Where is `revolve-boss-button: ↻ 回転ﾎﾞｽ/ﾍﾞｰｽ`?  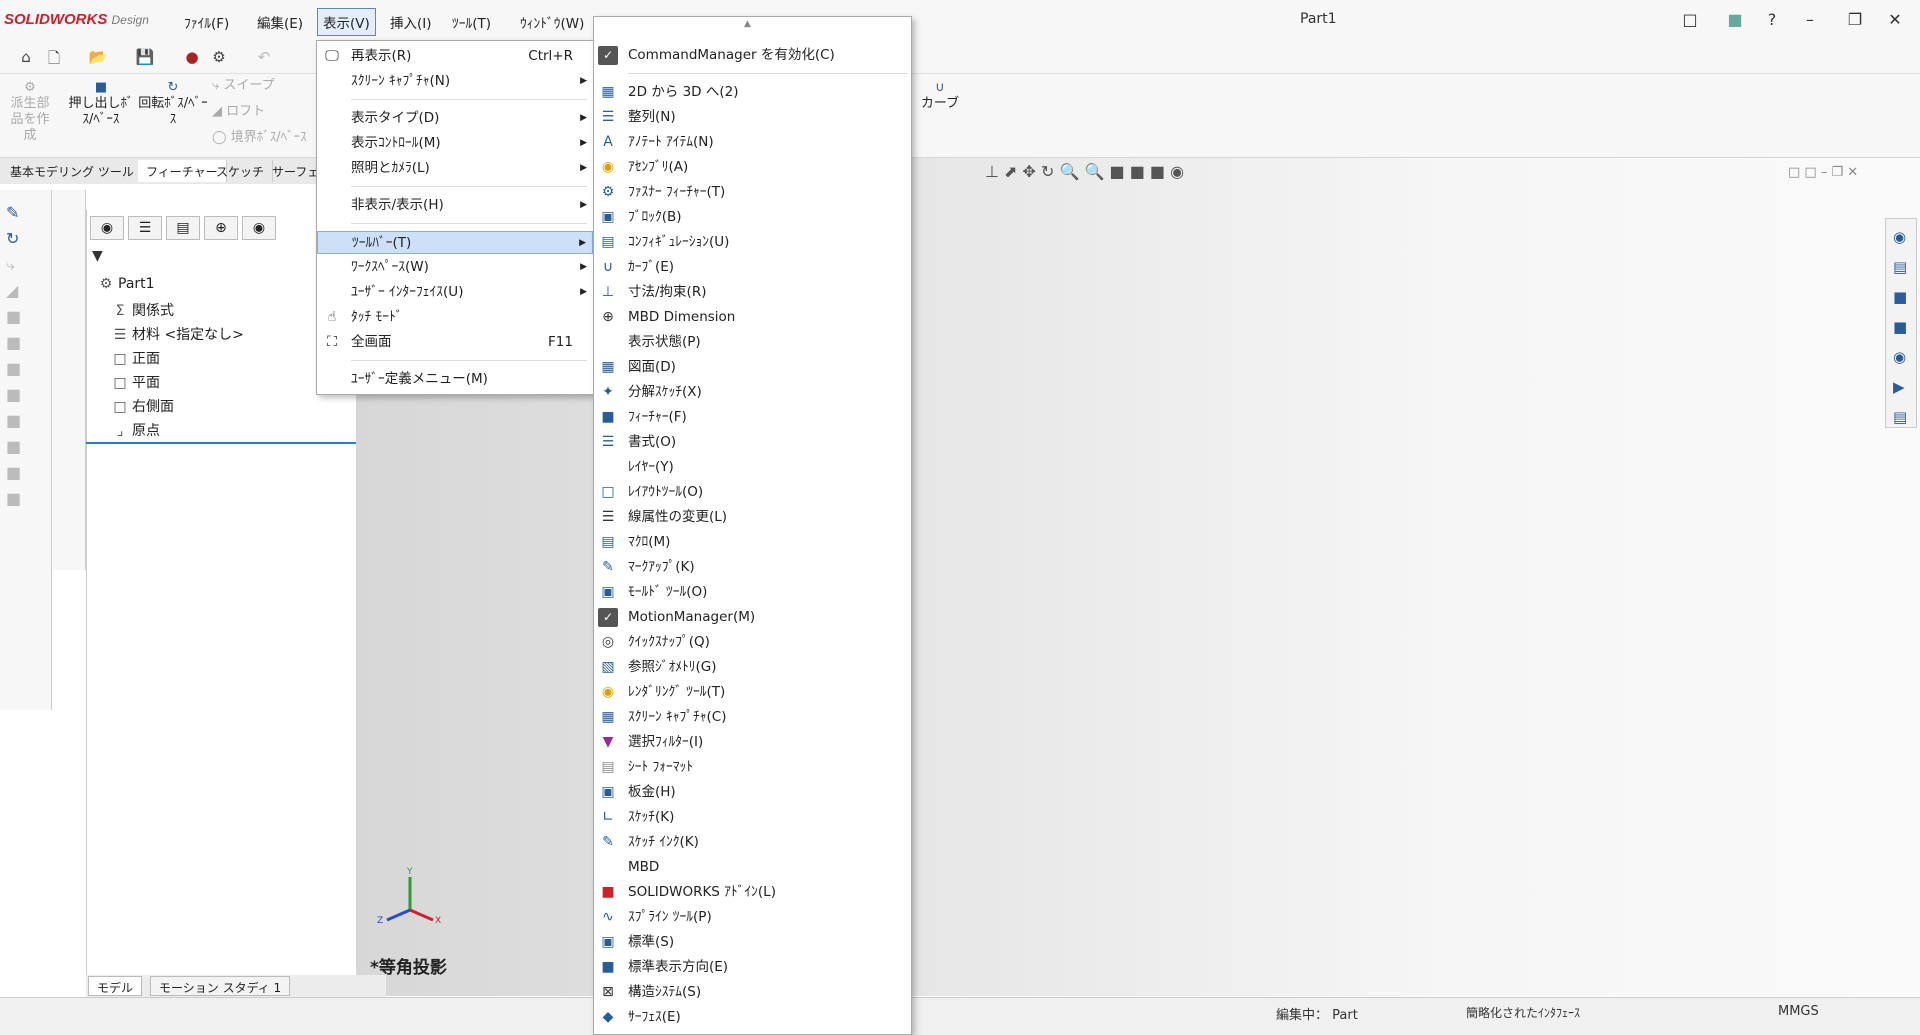
revolve-boss-button: ↻ 回転ﾎﾞｽ/ﾍﾞｰｽ is located at coordinates (173, 104).